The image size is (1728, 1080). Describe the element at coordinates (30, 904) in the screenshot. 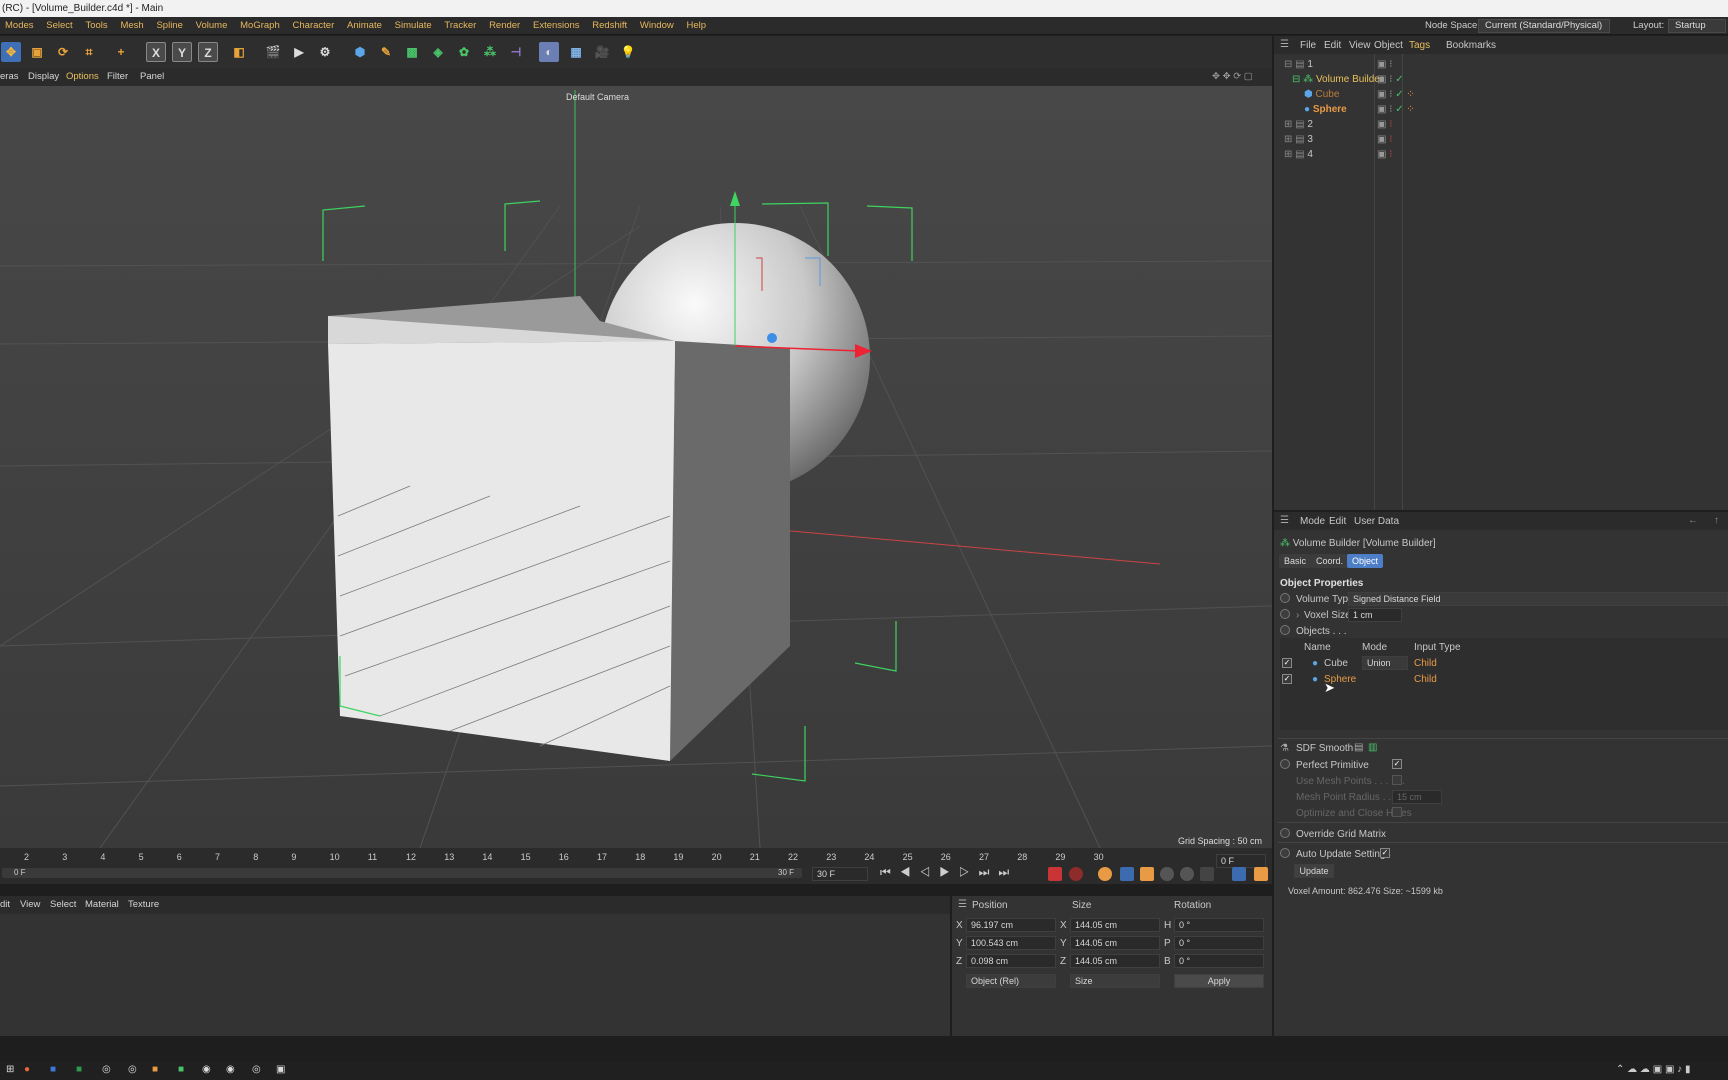

I see `material-menu-view: View` at that location.